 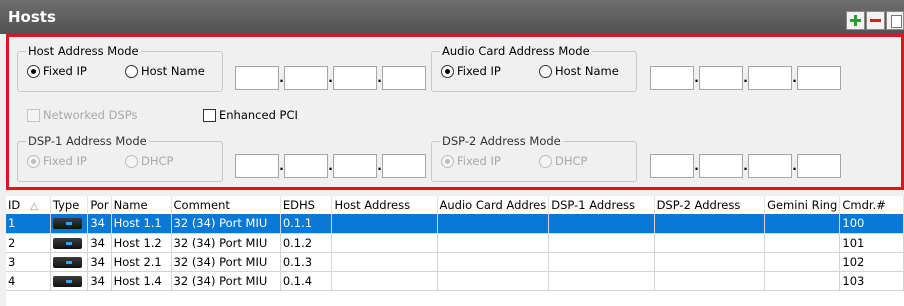 I want to click on column-header-port: Por, so click(x=99, y=205).